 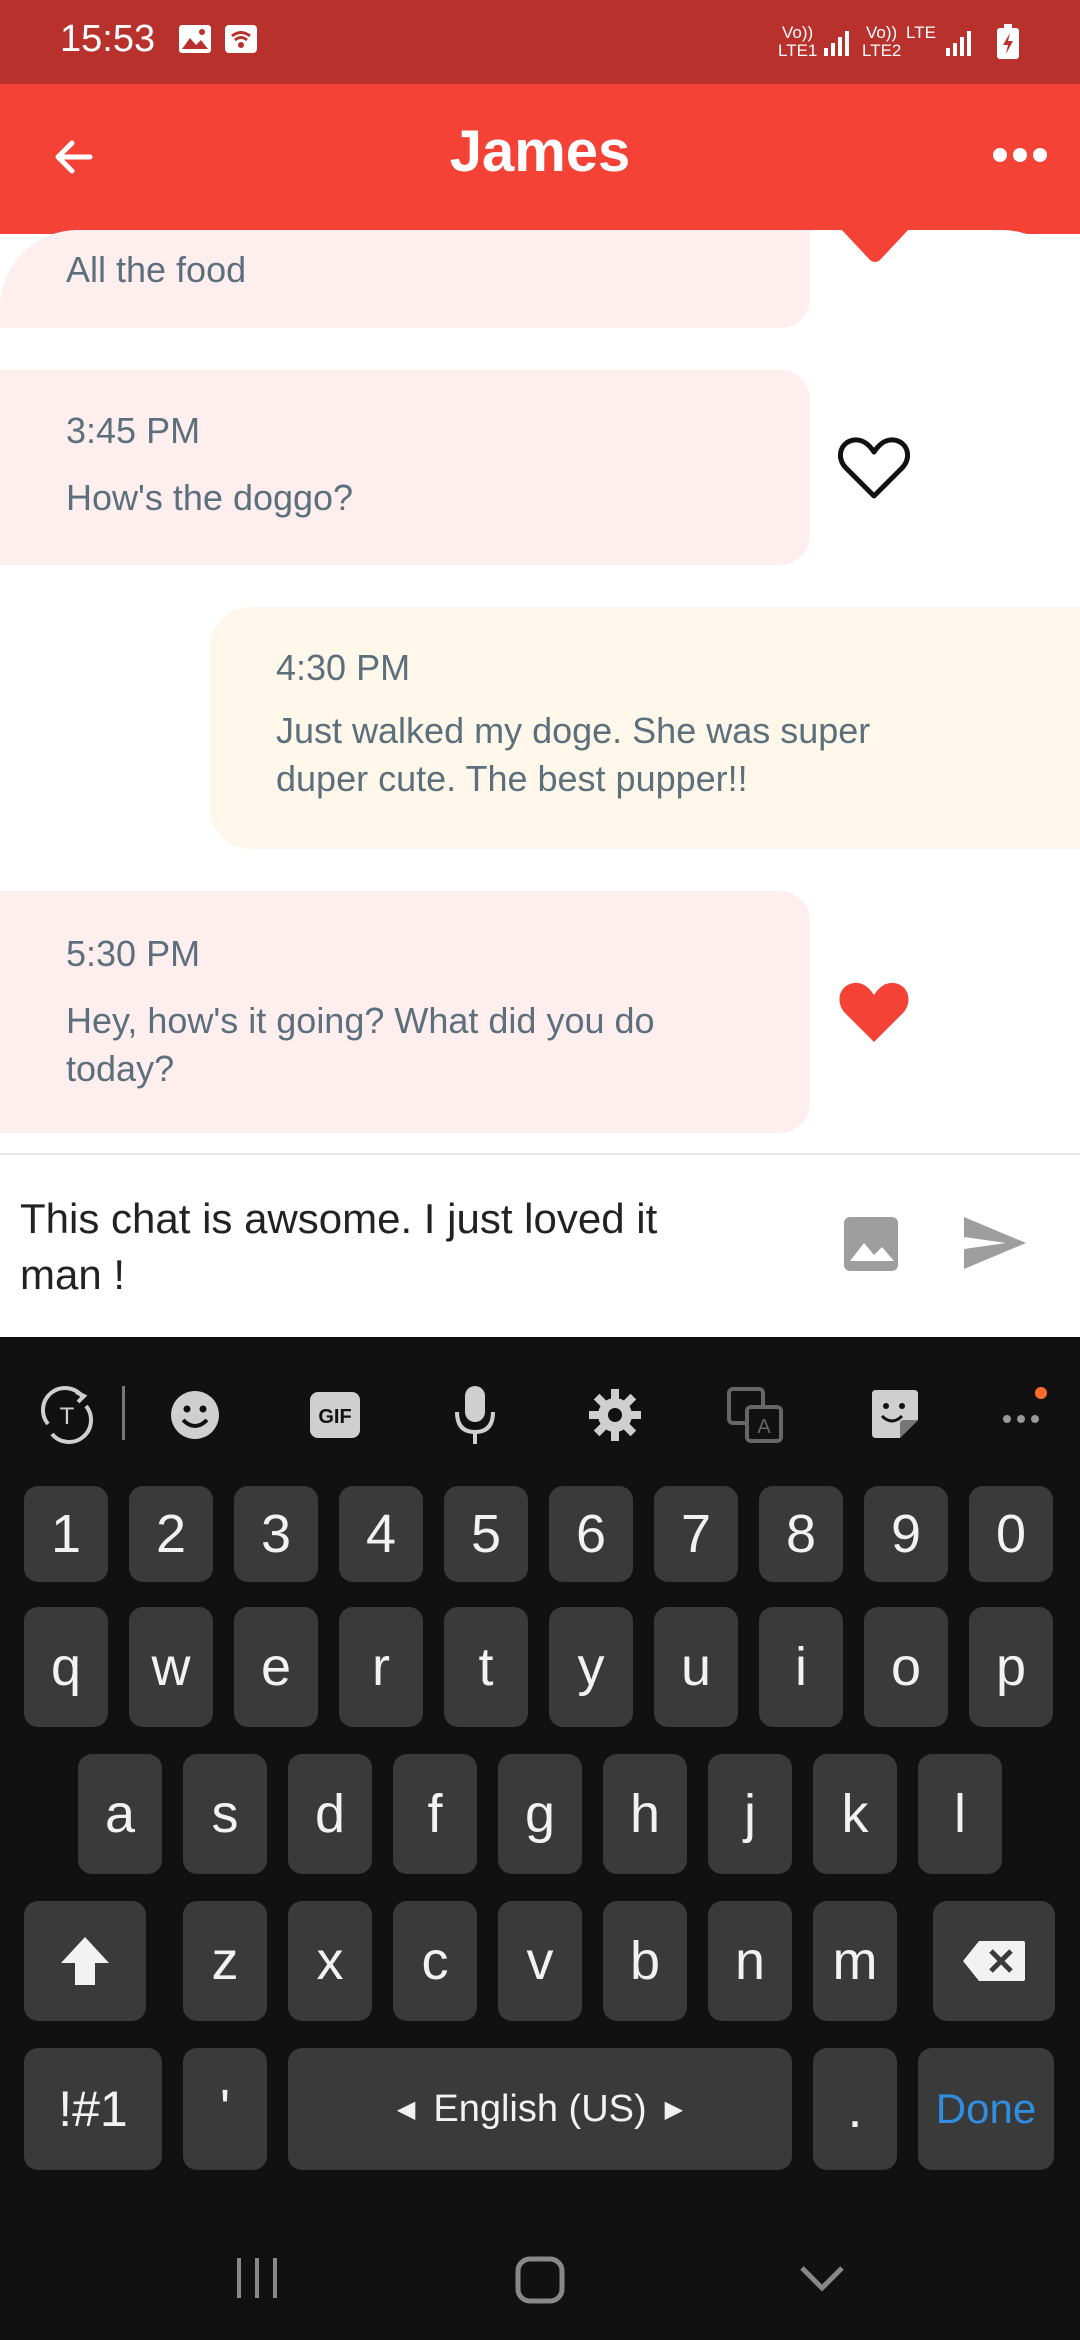 What do you see at coordinates (1011, 1667) in the screenshot?
I see `key-p: p` at bounding box center [1011, 1667].